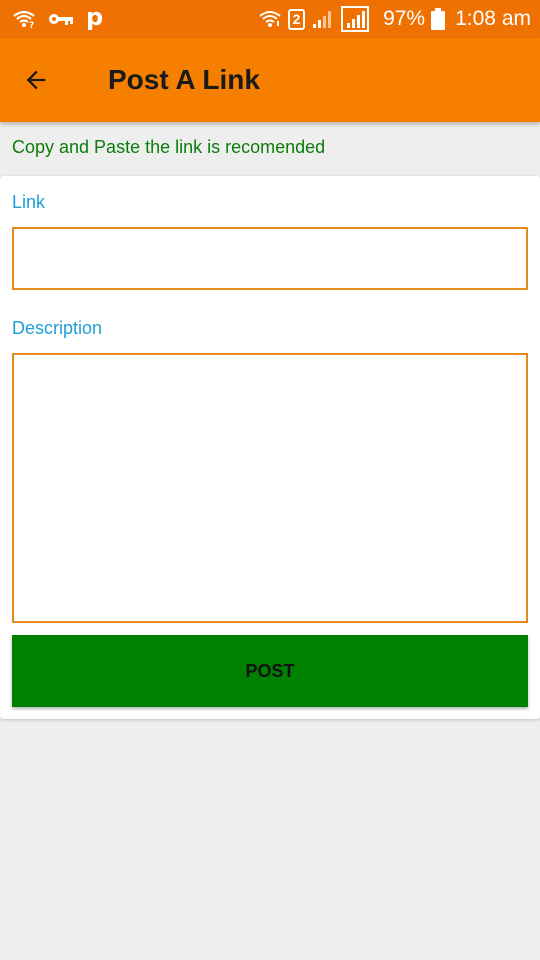 This screenshot has height=960, width=540. I want to click on link-input, so click(270, 258).